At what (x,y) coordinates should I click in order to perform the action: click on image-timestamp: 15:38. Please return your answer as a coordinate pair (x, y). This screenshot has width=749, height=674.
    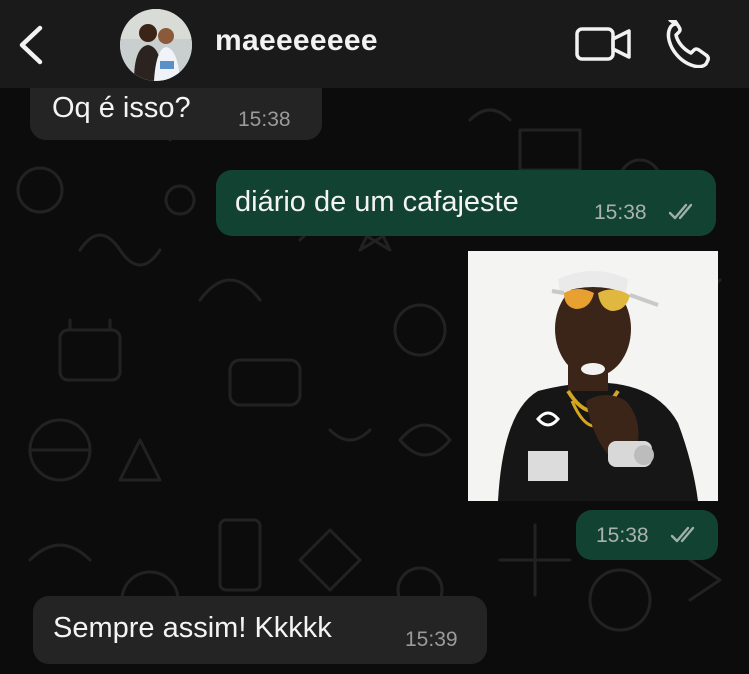
    Looking at the image, I should click on (647, 535).